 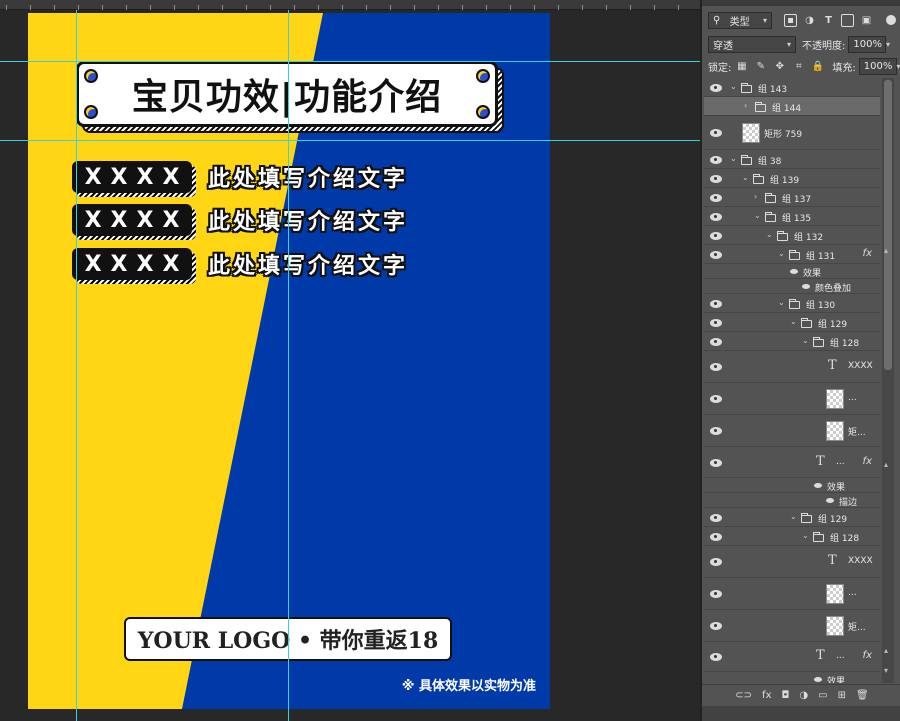 I want to click on new-layer-icon: ⊞, so click(x=842, y=695).